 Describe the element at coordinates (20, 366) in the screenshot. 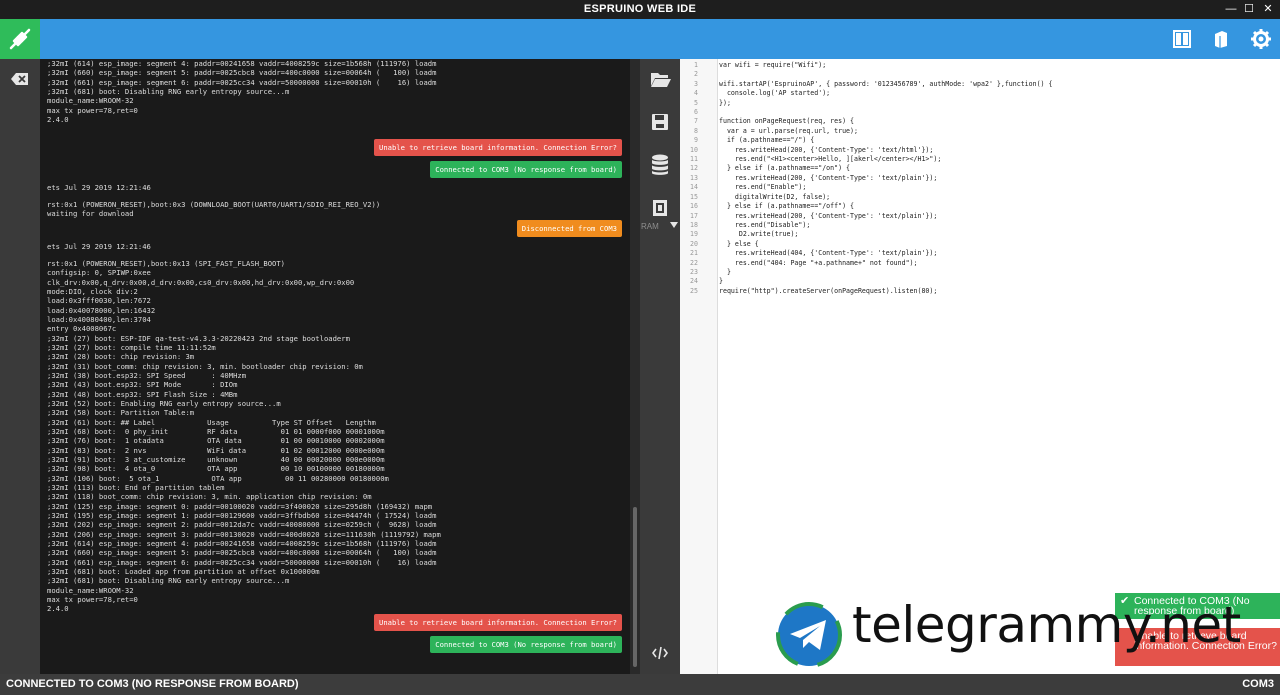

I see `left-sidebar` at that location.